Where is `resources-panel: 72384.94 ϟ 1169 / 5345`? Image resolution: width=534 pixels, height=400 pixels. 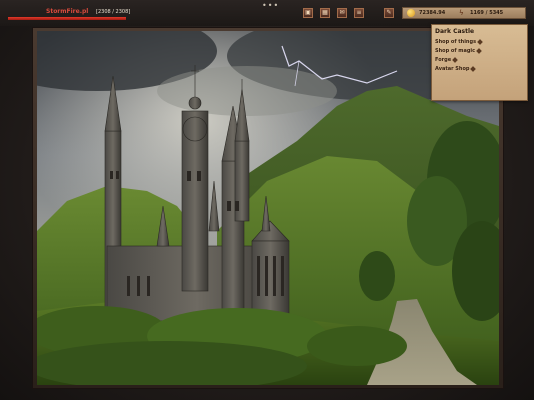 resources-panel: 72384.94 ϟ 1169 / 5345 is located at coordinates (464, 13).